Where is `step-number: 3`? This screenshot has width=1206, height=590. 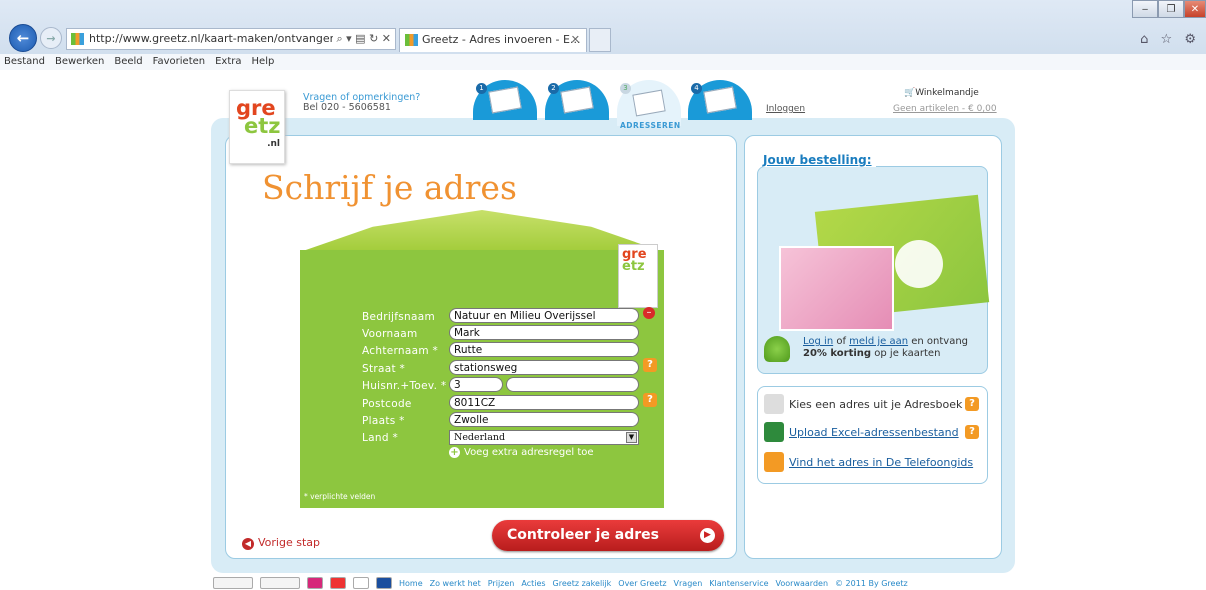
step-number: 3 is located at coordinates (625, 88).